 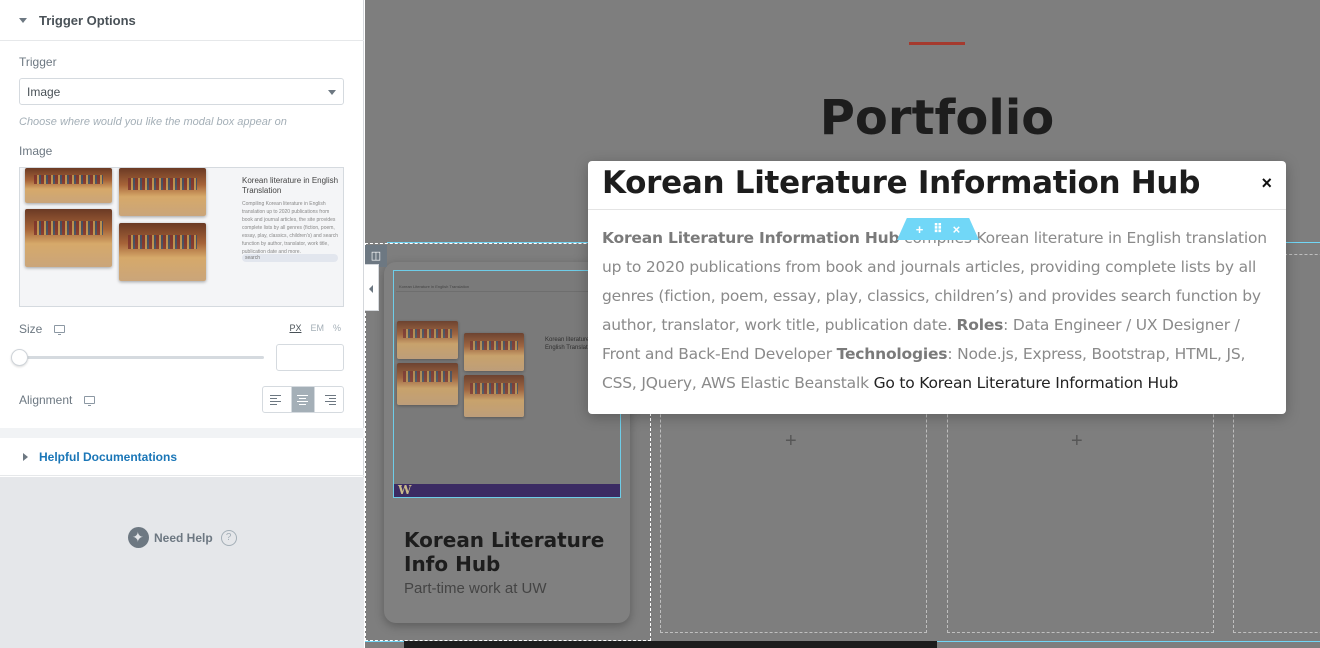 I want to click on section-divider, so click(x=182, y=433).